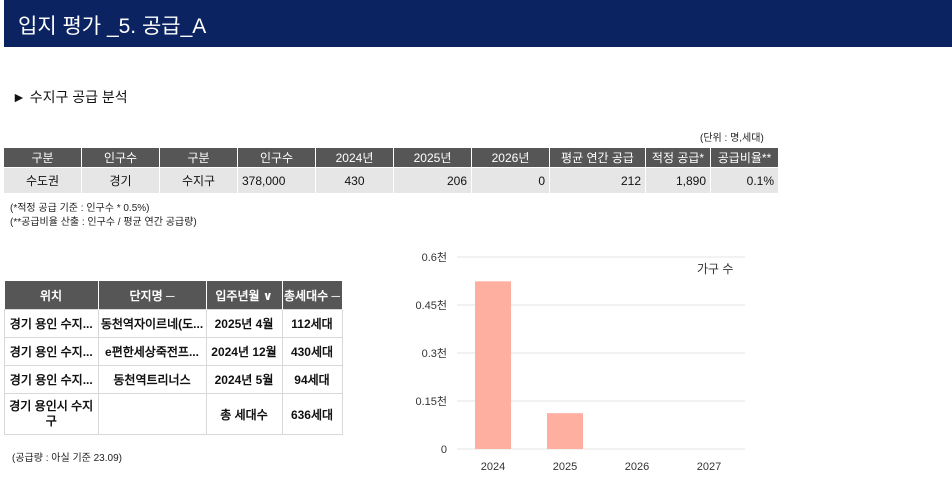  What do you see at coordinates (276, 158) in the screenshot?
I see `col-header-district-population: 인구수` at bounding box center [276, 158].